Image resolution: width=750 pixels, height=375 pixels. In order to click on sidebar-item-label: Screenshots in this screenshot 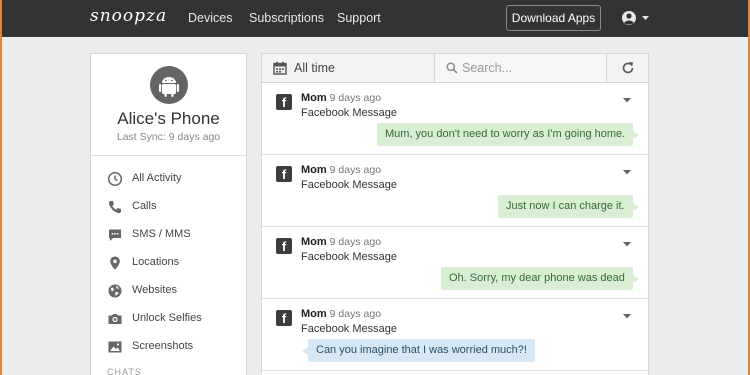, I will do `click(163, 346)`.